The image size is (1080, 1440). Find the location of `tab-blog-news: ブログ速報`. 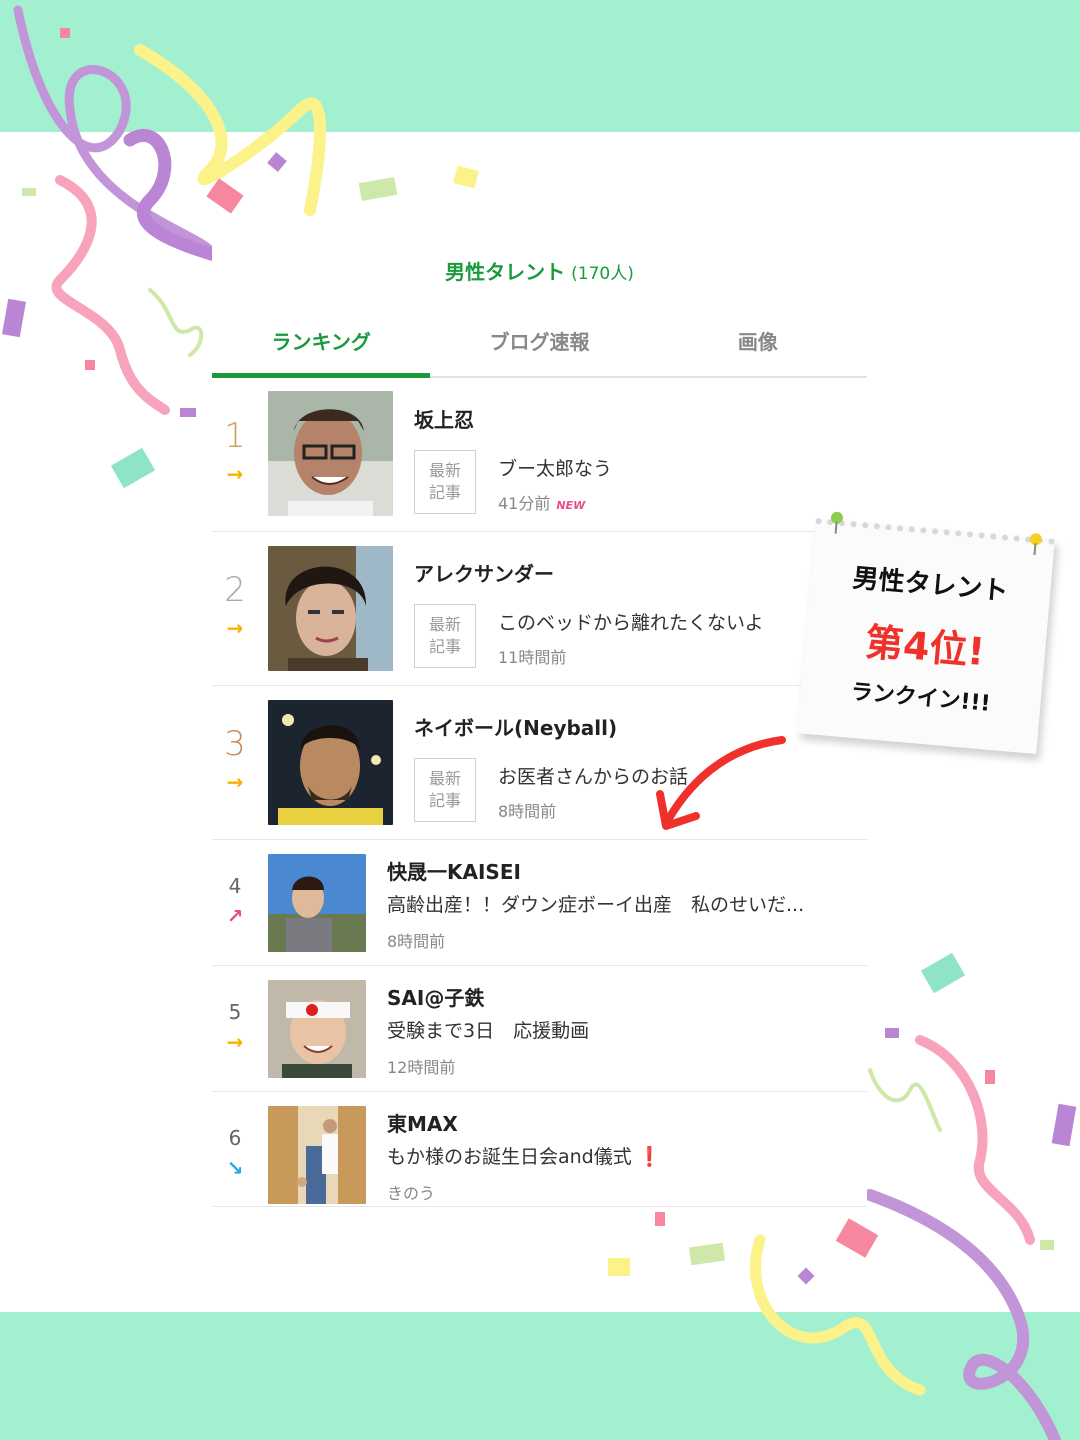

tab-blog-news: ブログ速報 is located at coordinates (539, 348).